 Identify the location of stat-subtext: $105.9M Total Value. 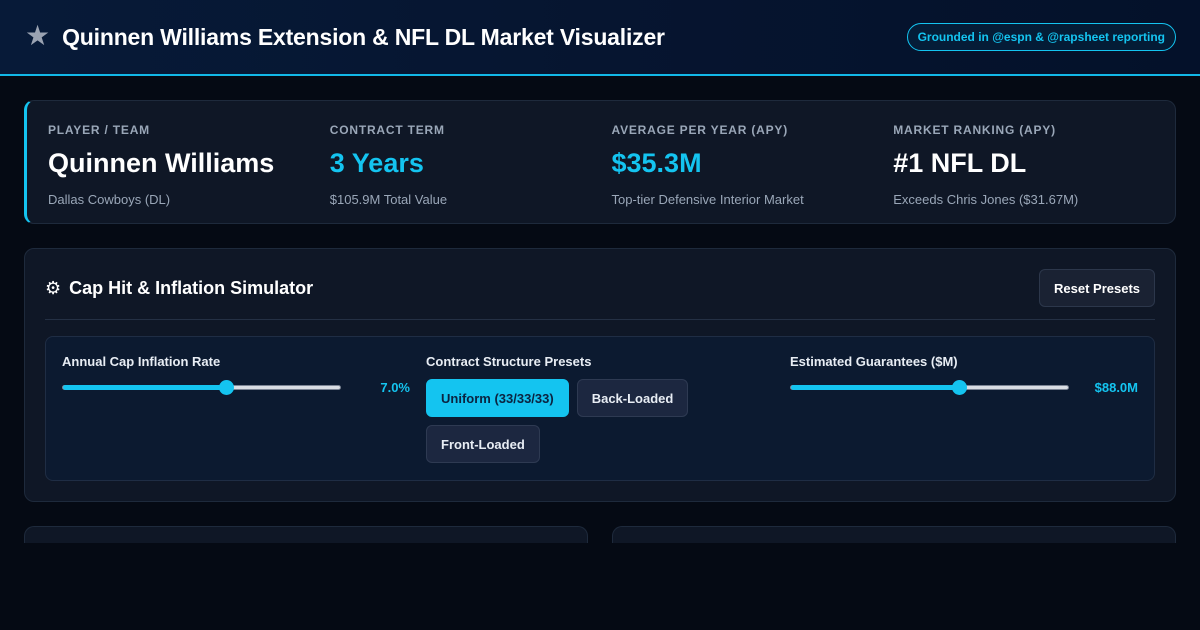
(388, 199).